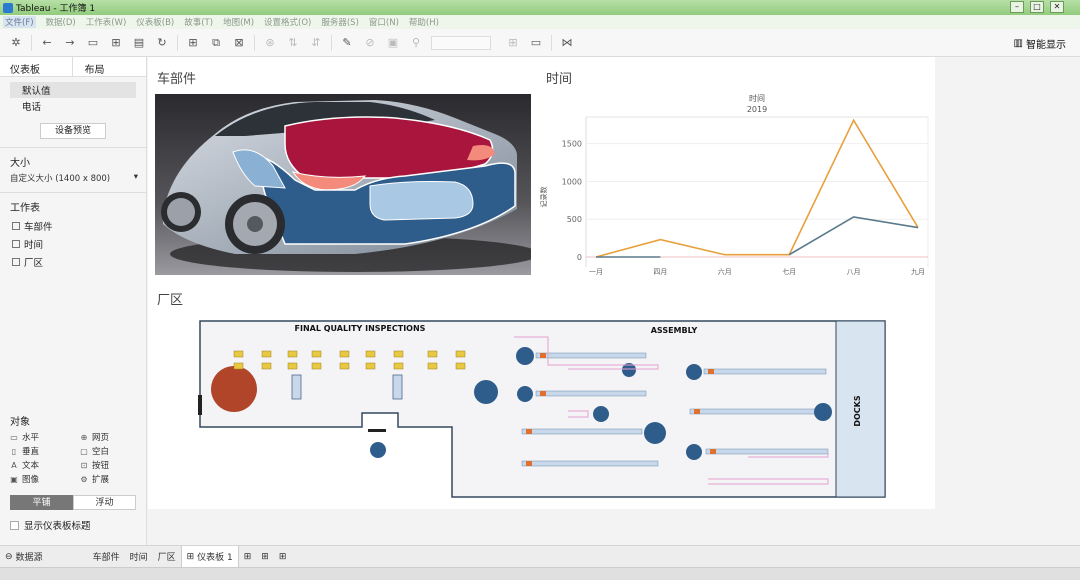 Image resolution: width=1080 pixels, height=580 pixels. Describe the element at coordinates (579, 257) in the screenshot. I see `y-tick-label: 0` at that location.